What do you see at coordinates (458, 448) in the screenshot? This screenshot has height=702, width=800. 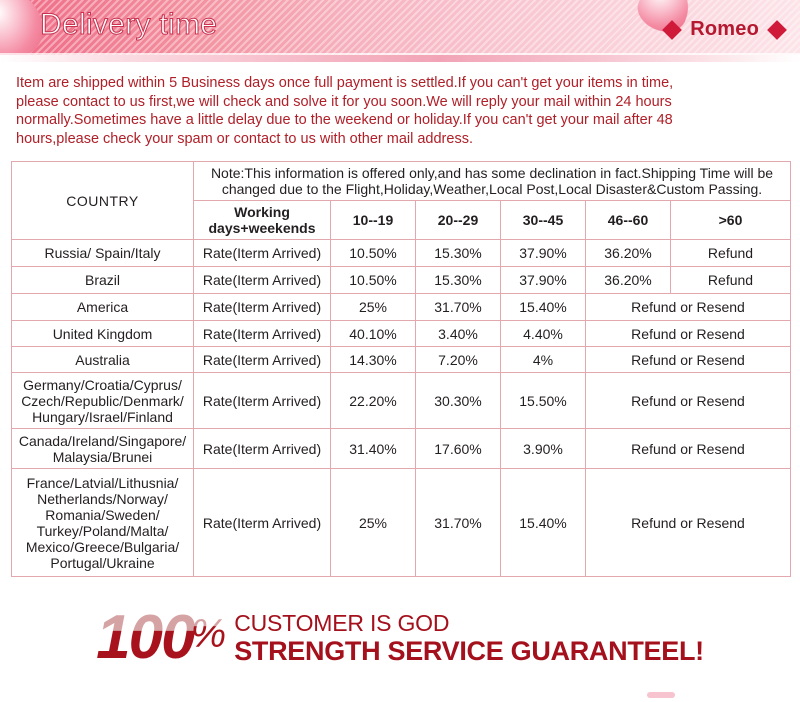 I see `cell-value-2: 17.60%` at bounding box center [458, 448].